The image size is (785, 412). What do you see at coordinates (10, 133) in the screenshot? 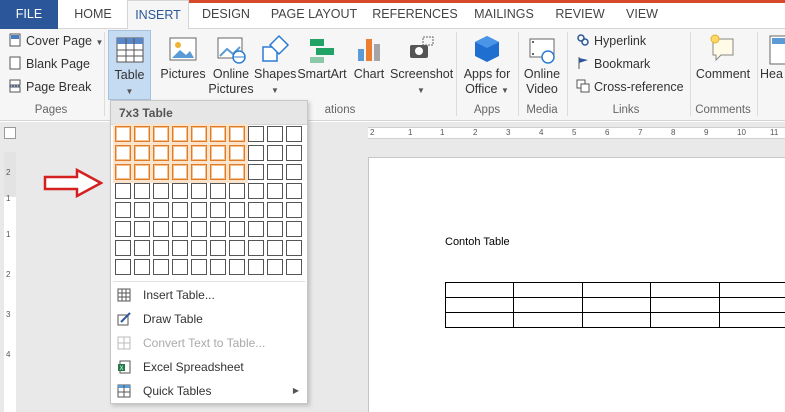
I see `tab-selector` at bounding box center [10, 133].